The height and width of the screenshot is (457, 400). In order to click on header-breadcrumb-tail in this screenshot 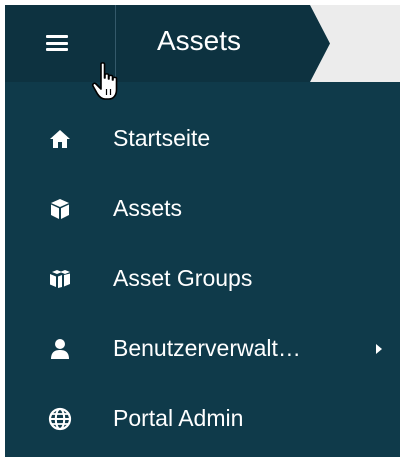, I will do `click(355, 43)`.